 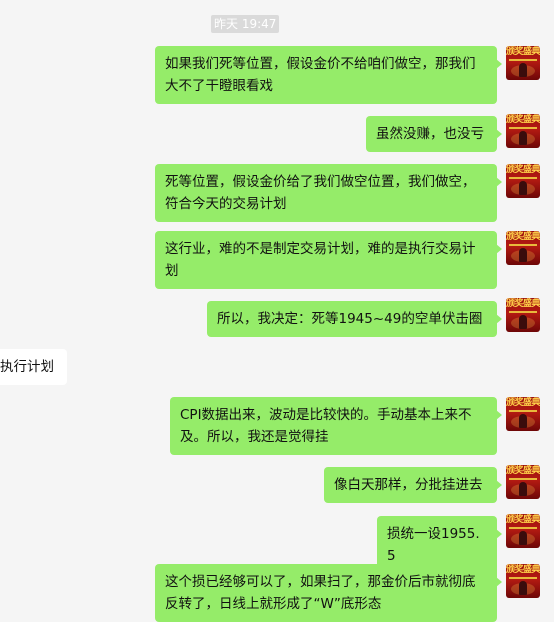 I want to click on message-bubble: 如果我们死等位置，假设金价不给咱们做空，那我们大不了干瞪眼看戏, so click(x=328, y=75).